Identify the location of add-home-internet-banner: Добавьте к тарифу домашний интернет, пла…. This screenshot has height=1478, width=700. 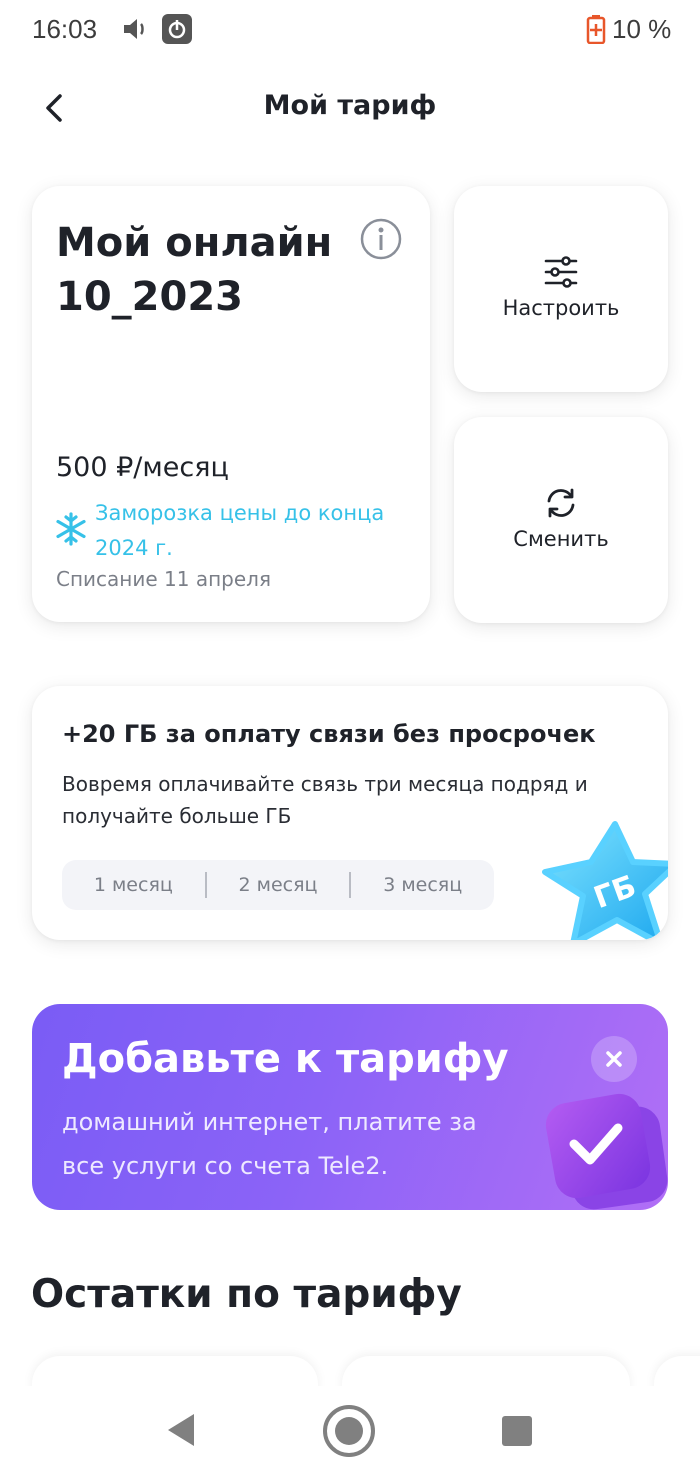
(350, 1107).